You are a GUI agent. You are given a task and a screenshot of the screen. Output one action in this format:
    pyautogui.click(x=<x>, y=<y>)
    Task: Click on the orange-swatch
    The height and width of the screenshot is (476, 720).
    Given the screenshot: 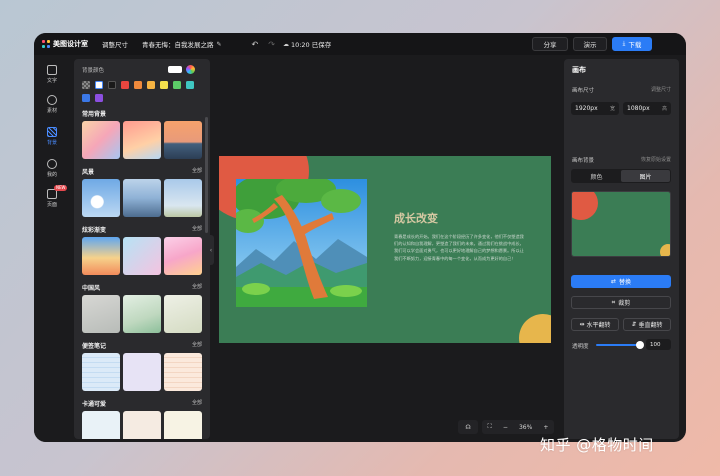 What is the action you would take?
    pyautogui.click(x=138, y=85)
    